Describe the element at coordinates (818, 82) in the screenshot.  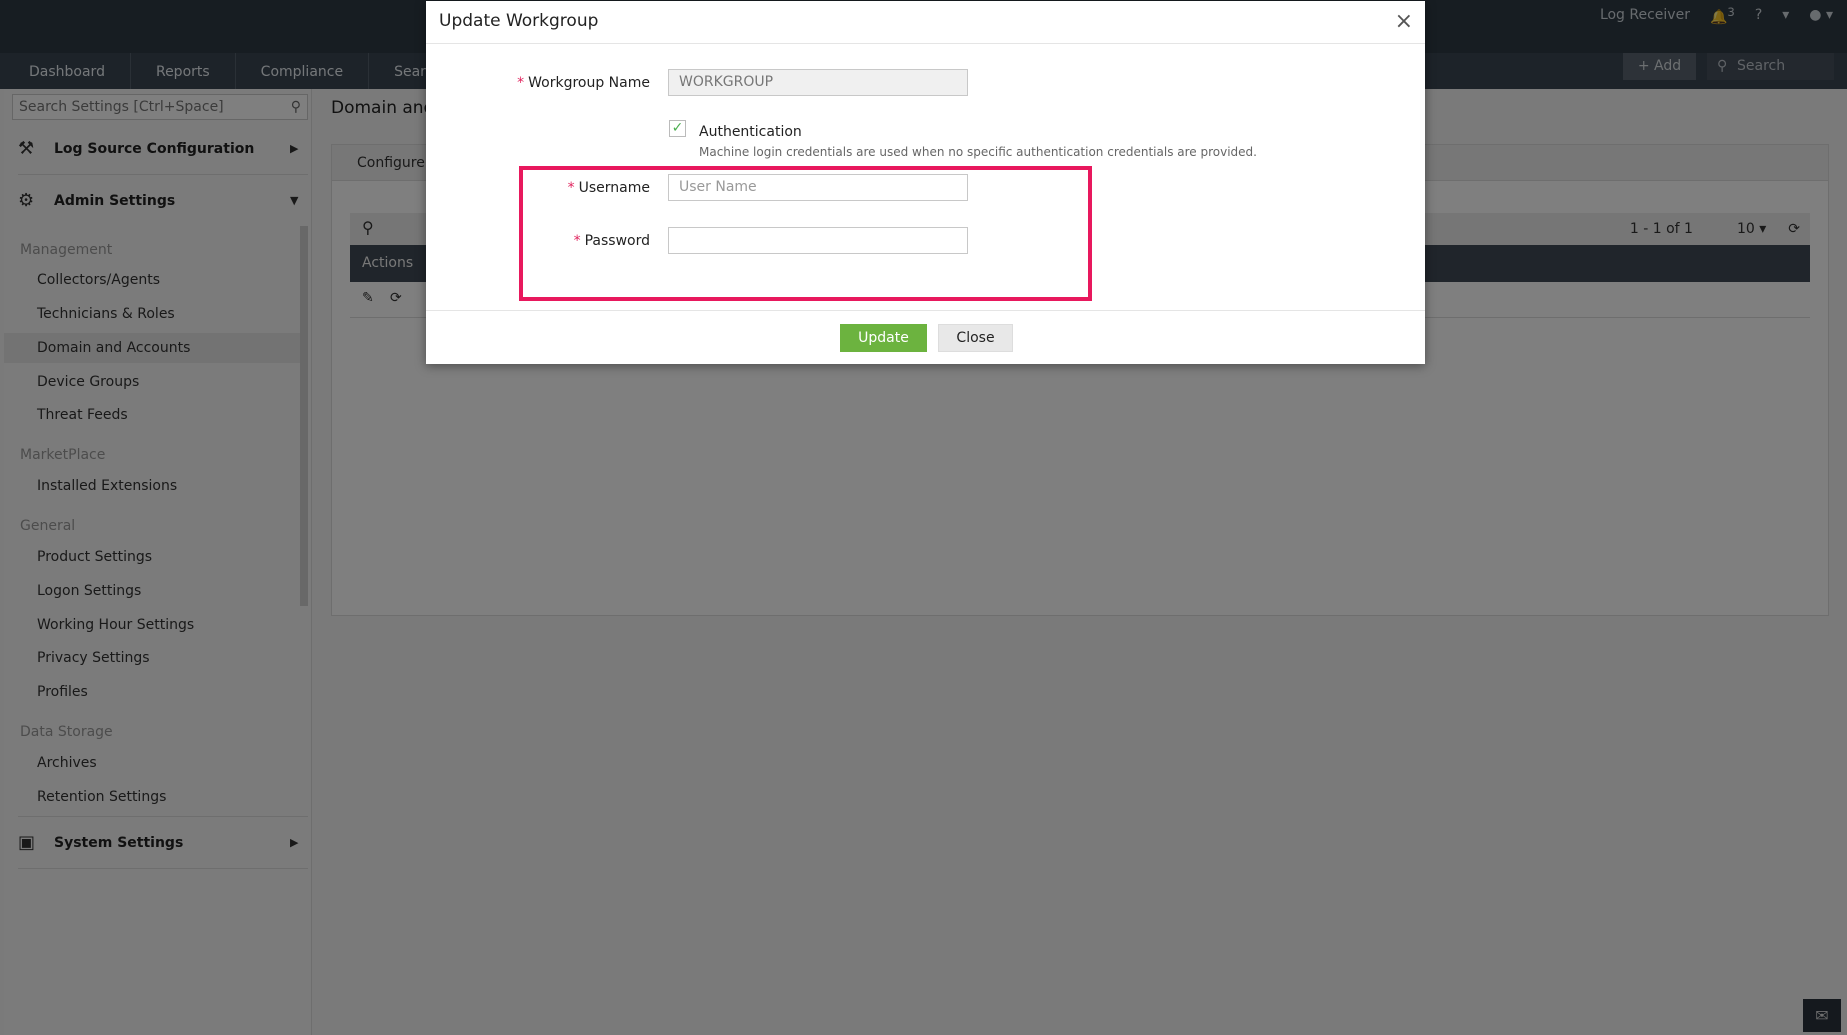
I see `workgroup-name-field: WORKGROUP` at that location.